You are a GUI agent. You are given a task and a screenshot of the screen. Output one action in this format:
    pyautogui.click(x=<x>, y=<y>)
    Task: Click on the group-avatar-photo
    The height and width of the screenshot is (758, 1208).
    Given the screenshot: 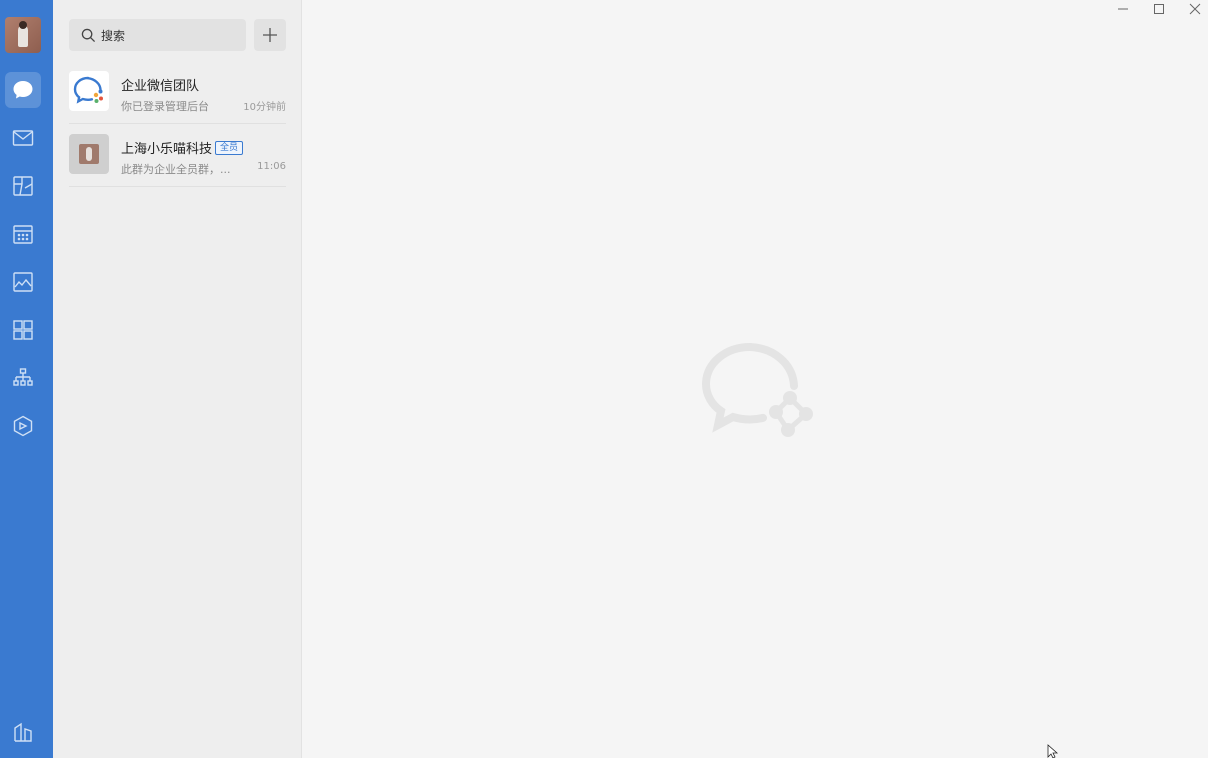 What is the action you would take?
    pyautogui.click(x=89, y=154)
    